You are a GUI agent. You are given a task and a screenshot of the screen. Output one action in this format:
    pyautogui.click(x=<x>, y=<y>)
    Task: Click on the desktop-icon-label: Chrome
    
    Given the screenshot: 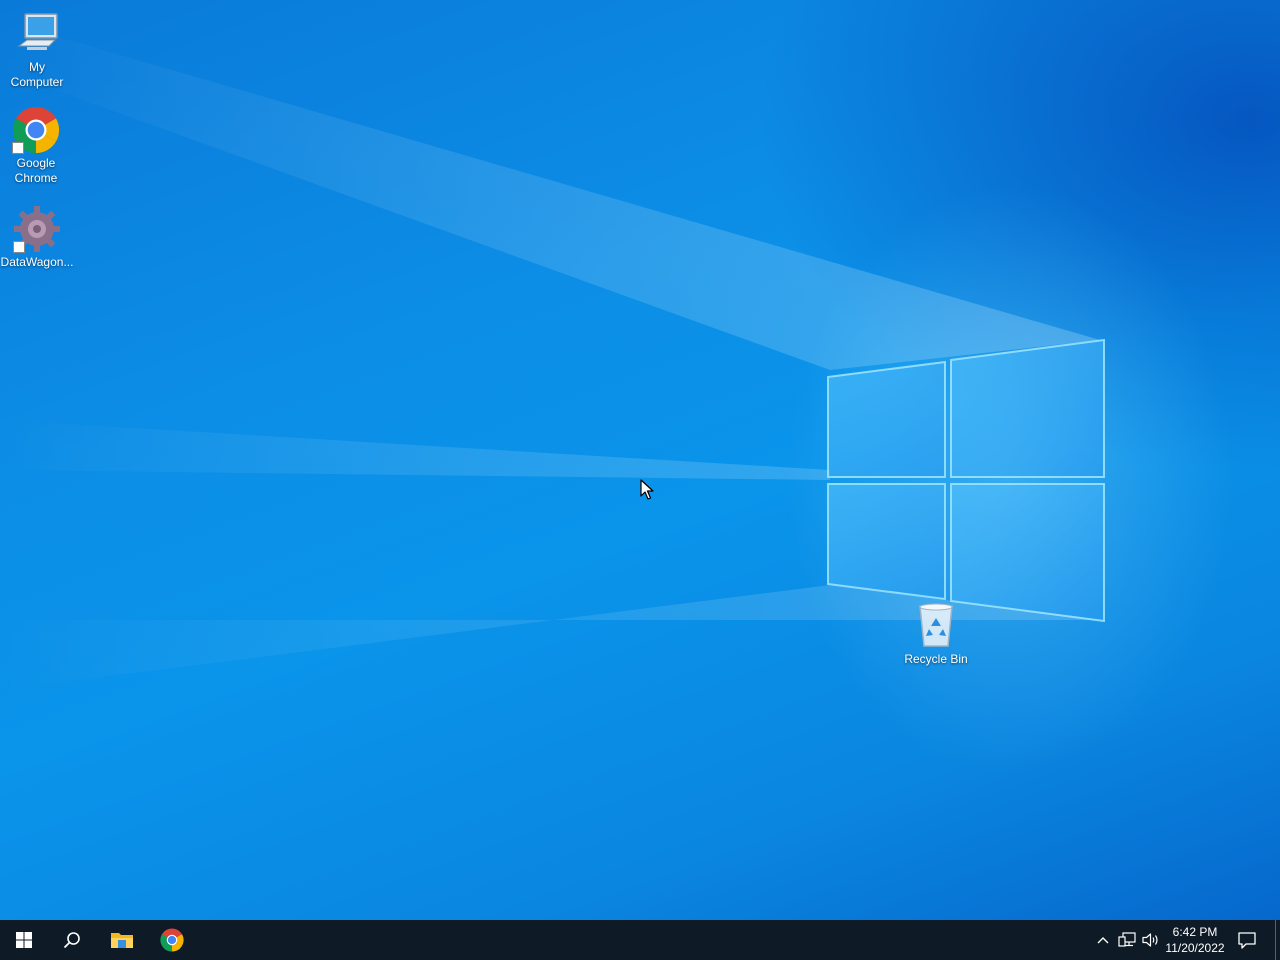 What is the action you would take?
    pyautogui.click(x=36, y=178)
    